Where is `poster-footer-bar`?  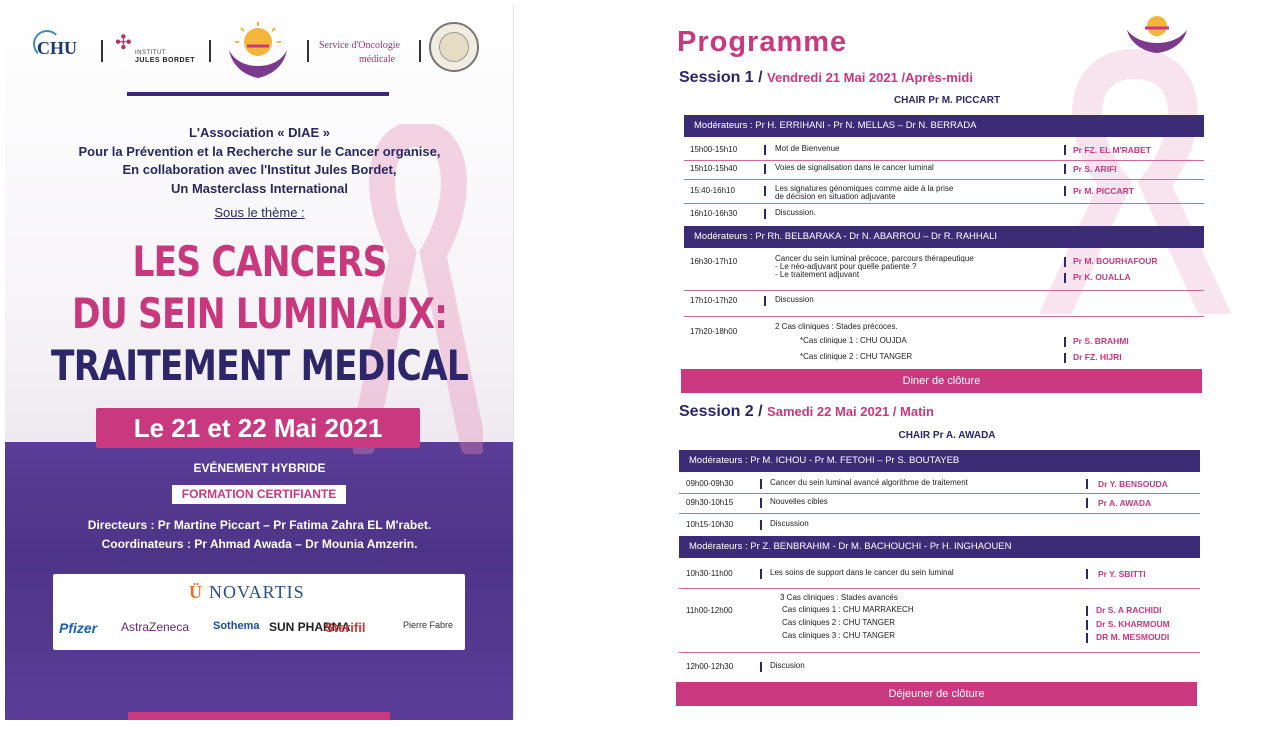
poster-footer-bar is located at coordinates (259, 716).